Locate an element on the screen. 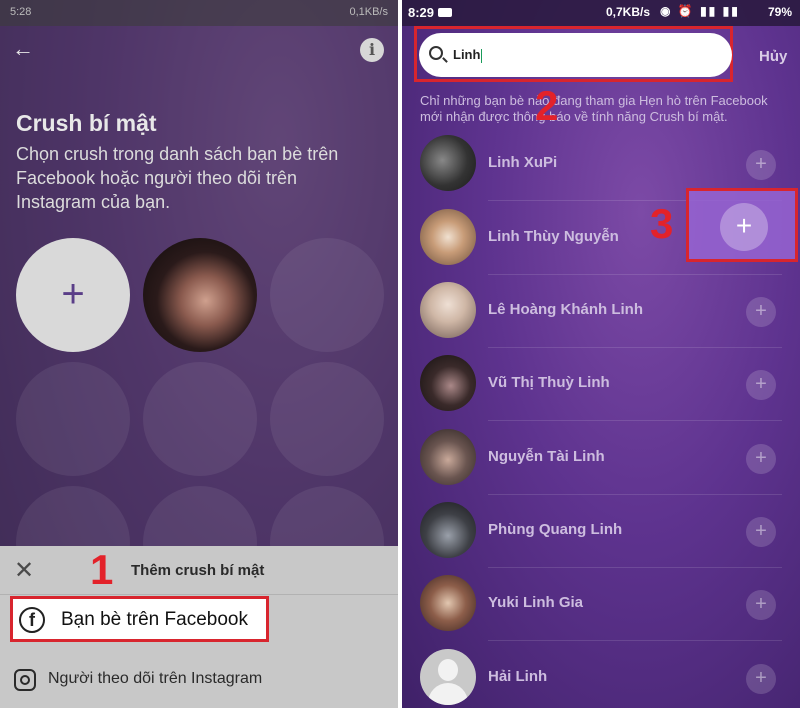  plus-icon: + is located at coordinates (73, 294).